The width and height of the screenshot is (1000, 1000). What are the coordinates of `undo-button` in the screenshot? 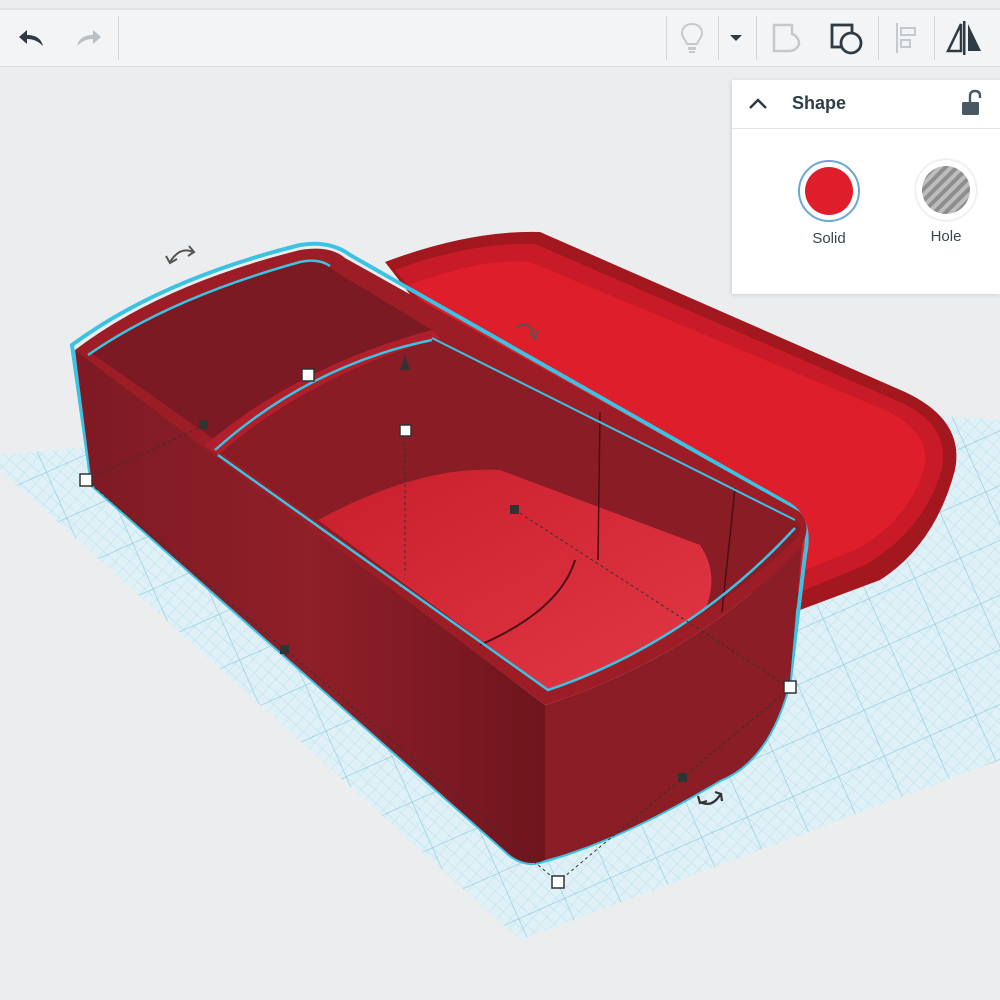 It's located at (32, 38).